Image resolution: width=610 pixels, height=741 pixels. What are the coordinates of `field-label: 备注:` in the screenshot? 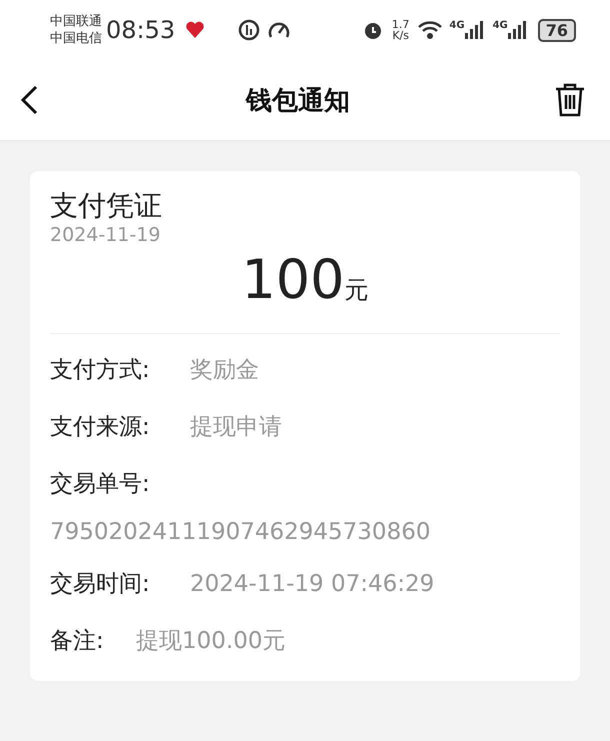 It's located at (77, 641).